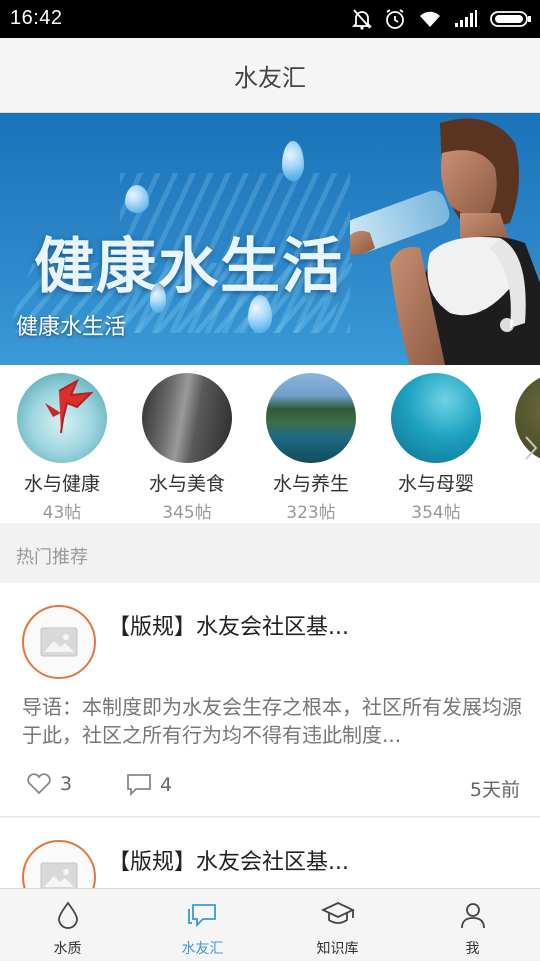 The image size is (540, 961). What do you see at coordinates (71, 327) in the screenshot?
I see `banner-caption: 健康水生活` at bounding box center [71, 327].